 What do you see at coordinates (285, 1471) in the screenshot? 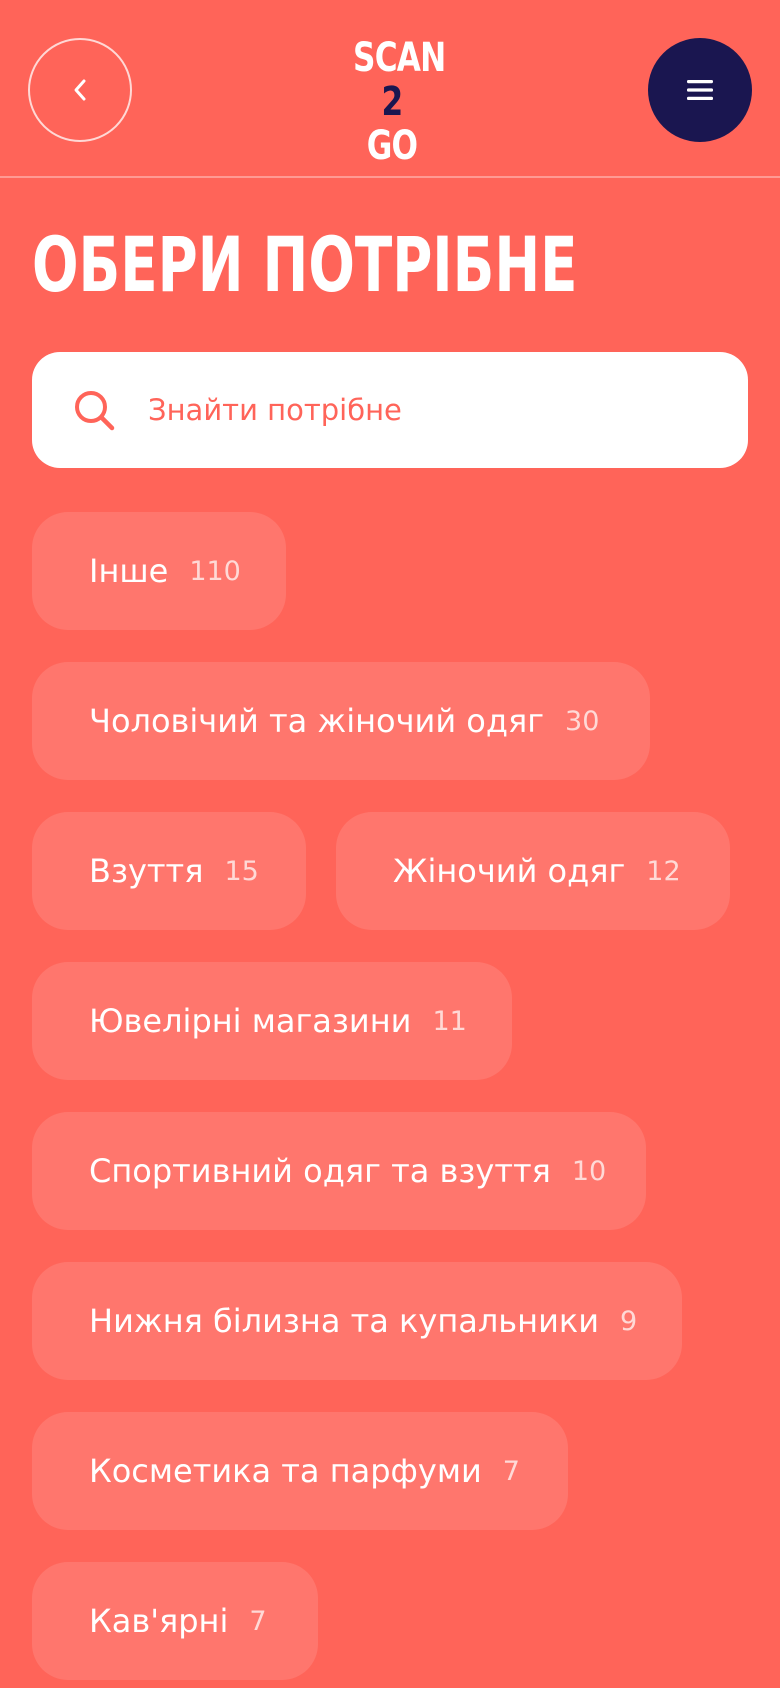
I see `category-label: Косметика та парфуми` at bounding box center [285, 1471].